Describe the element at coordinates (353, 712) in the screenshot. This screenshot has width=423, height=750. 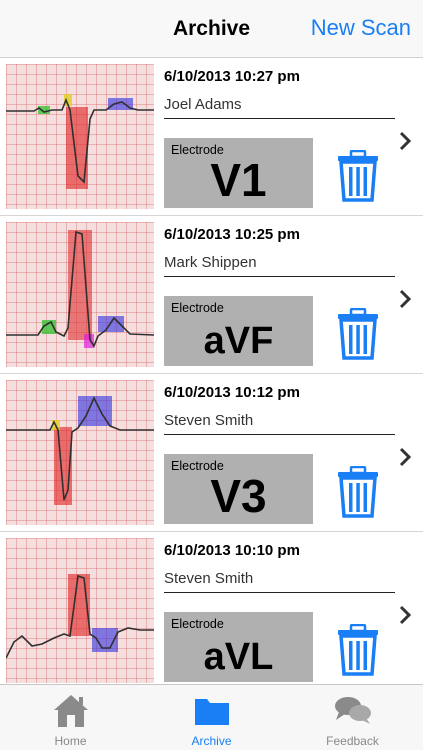
I see `chat-bubbles-icon` at that location.